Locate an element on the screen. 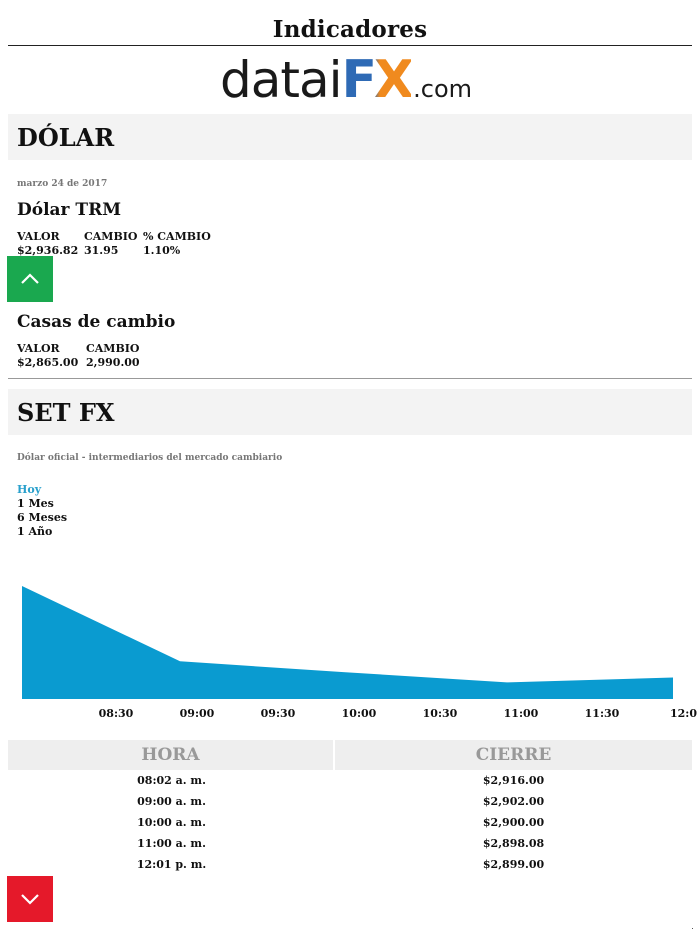 Image resolution: width=700 pixels, height=933 pixels. chart-x-tick-label: 11:30 is located at coordinates (602, 713).